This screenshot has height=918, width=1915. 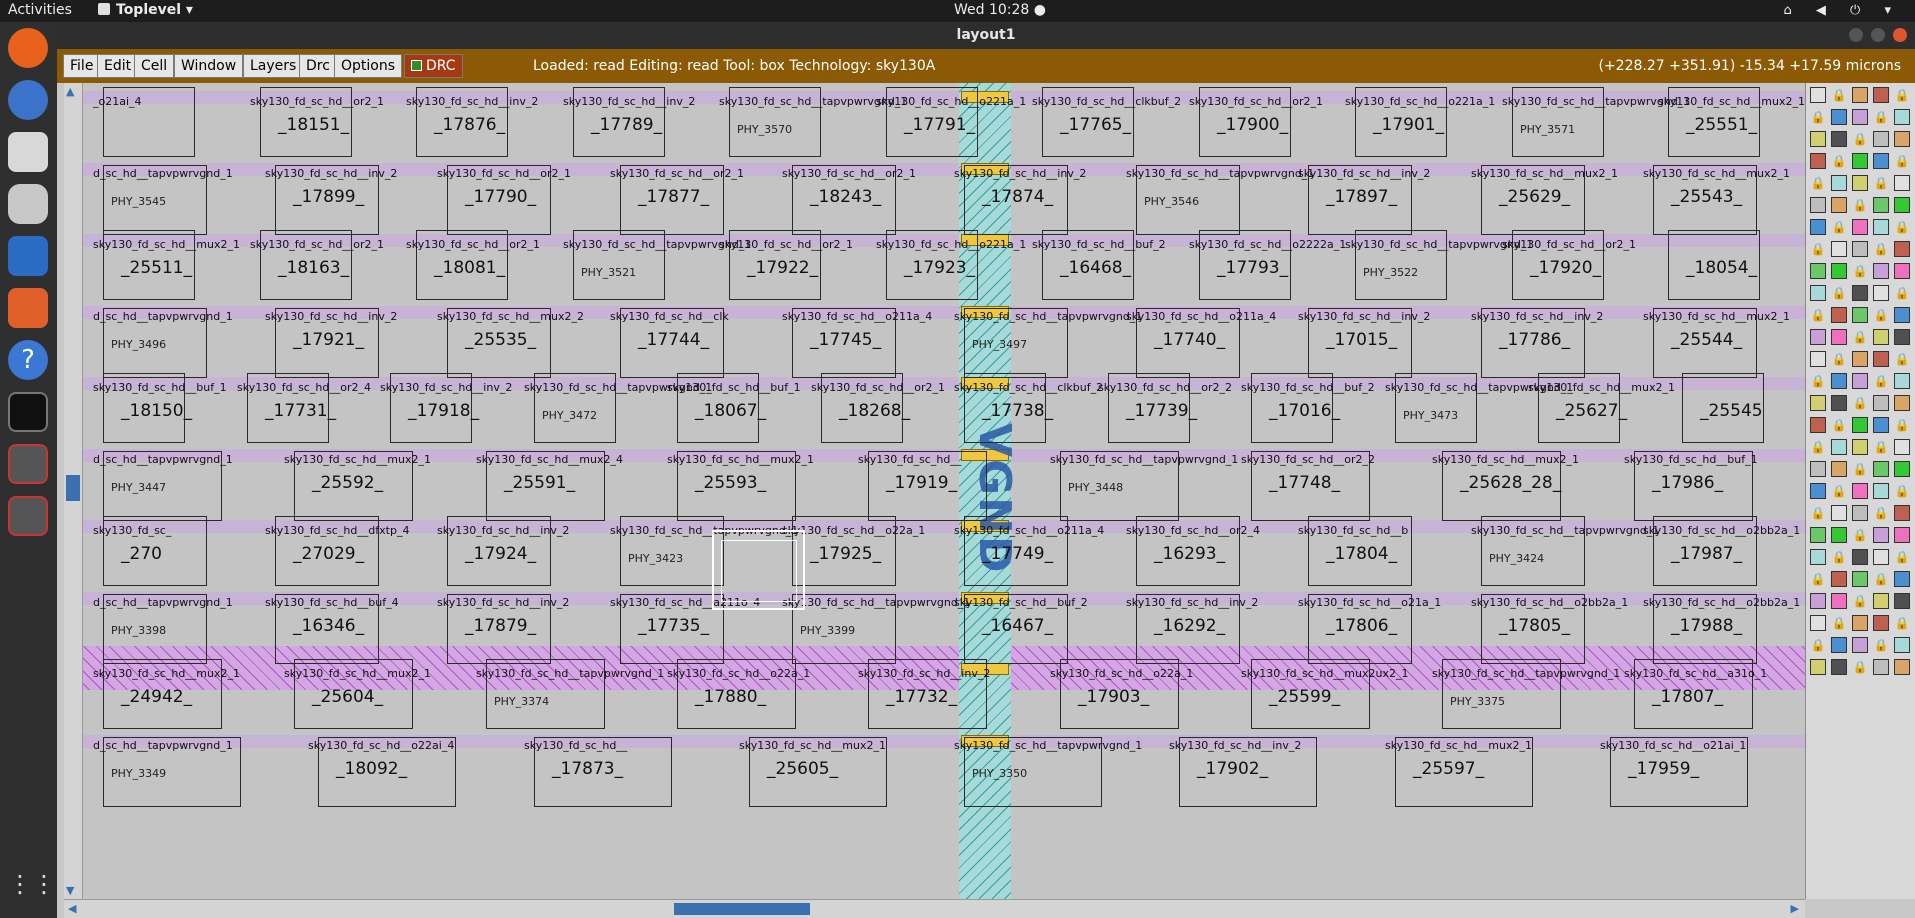 I want to click on scroll-down-icon: ▼, so click(x=70, y=890).